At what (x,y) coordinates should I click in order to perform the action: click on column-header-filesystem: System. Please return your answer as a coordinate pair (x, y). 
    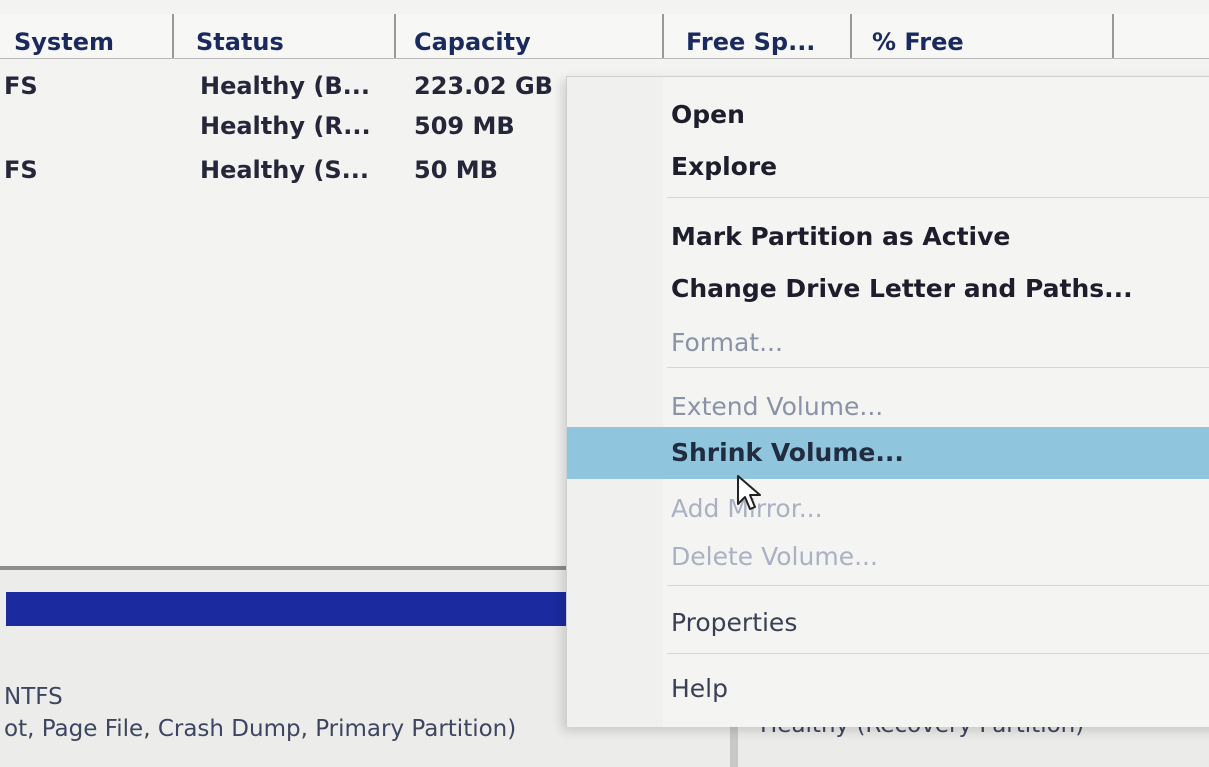
    Looking at the image, I should click on (87, 36).